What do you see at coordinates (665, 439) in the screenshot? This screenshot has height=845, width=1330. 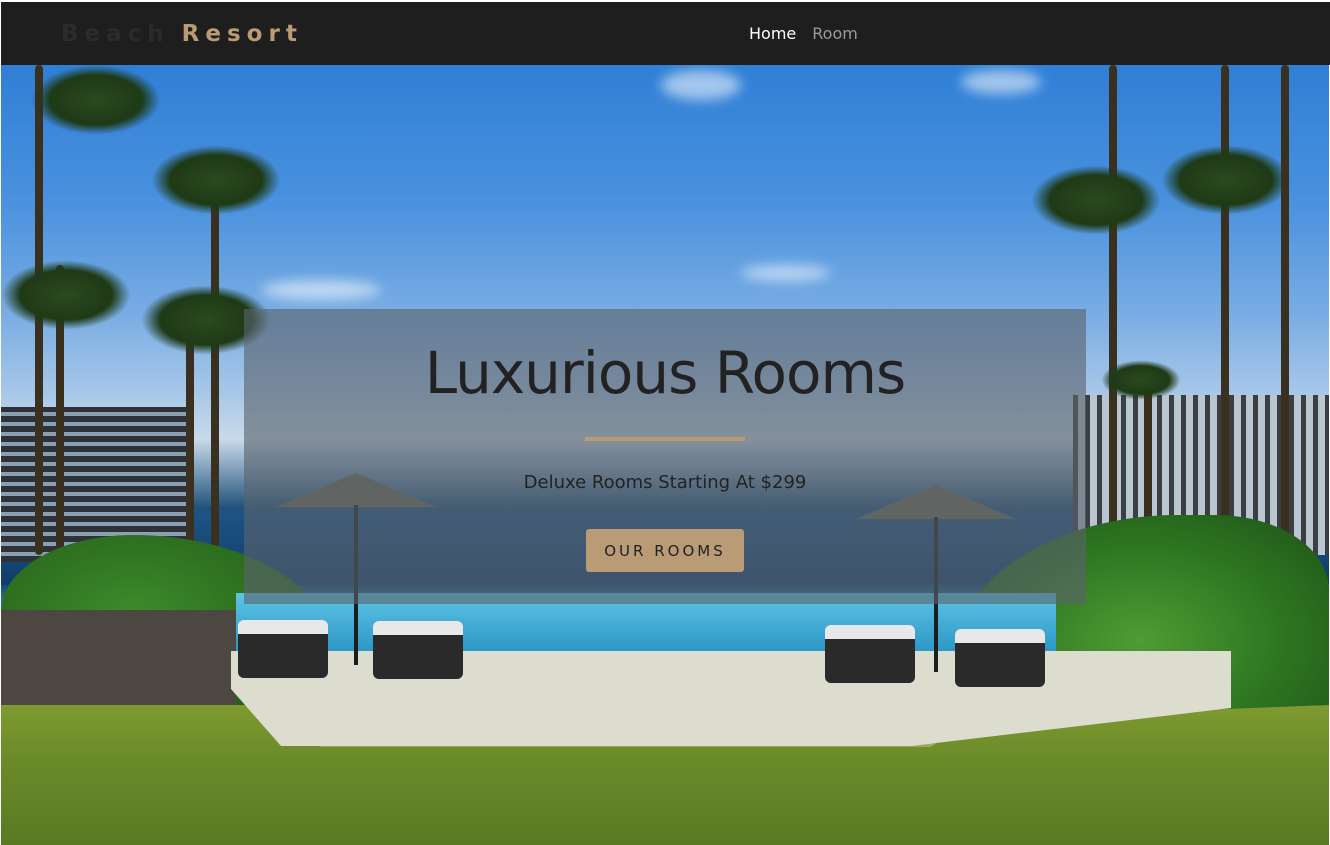 I see `title-underline` at bounding box center [665, 439].